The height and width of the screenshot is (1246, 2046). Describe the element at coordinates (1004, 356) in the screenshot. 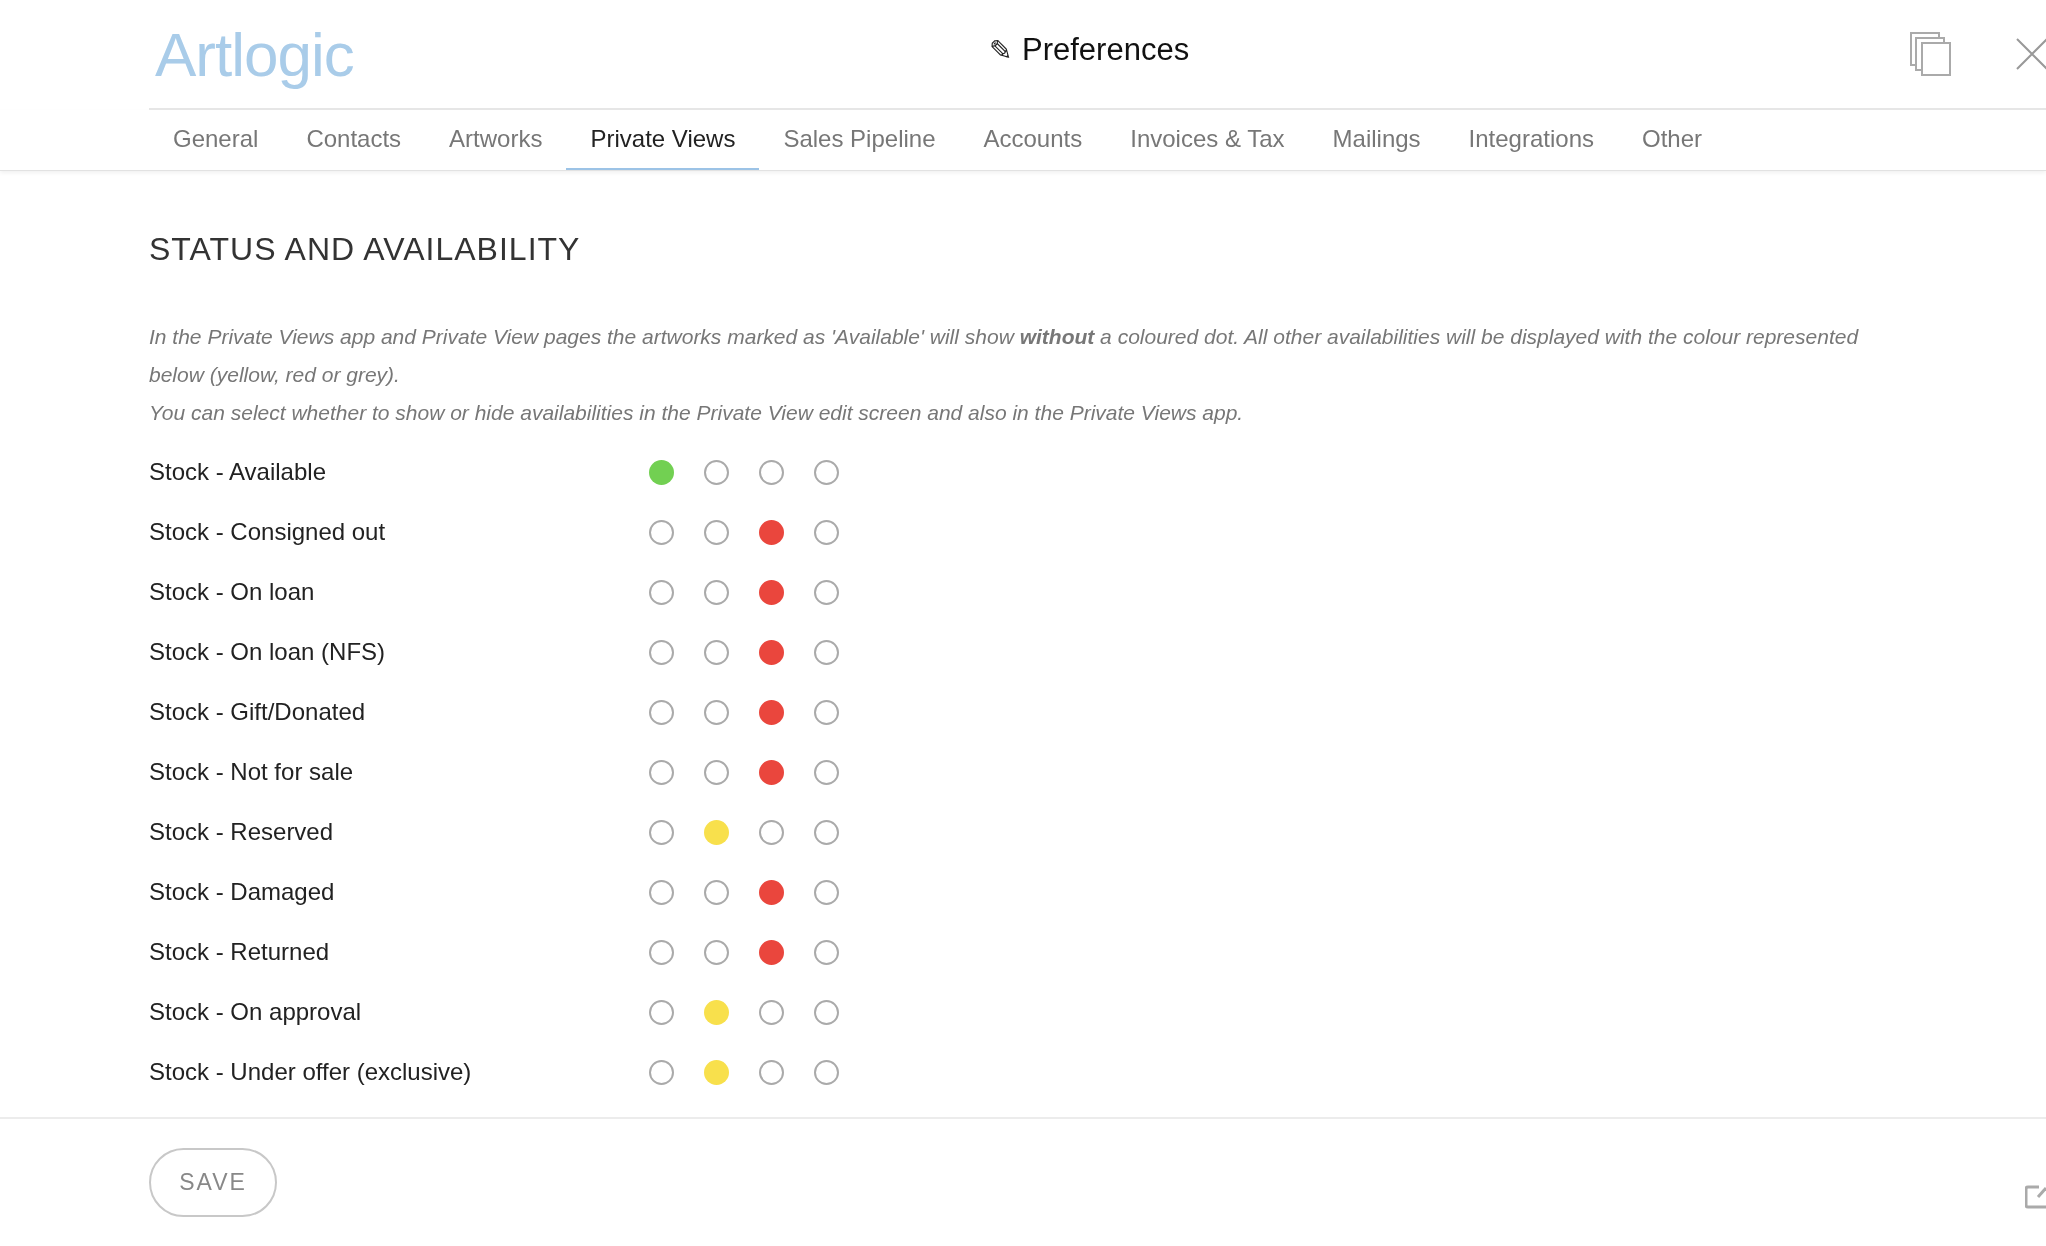

I see `description-text: In the Private Views app and Private View pages the artworks marked as 'Available' will show without a coloured dot. All other availabilities will be displayed with the colour represented below (yellow, red or grey).` at that location.